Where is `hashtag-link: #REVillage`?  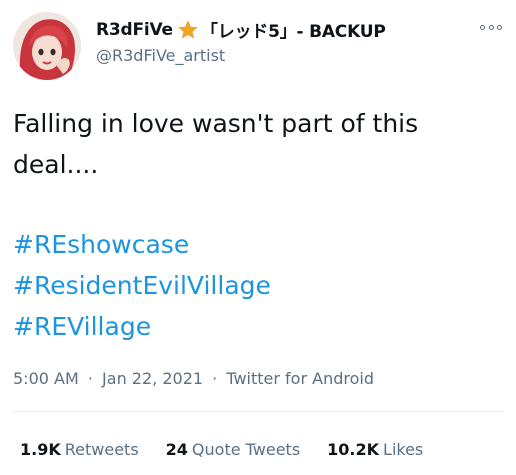 hashtag-link: #REVillage is located at coordinates (142, 326).